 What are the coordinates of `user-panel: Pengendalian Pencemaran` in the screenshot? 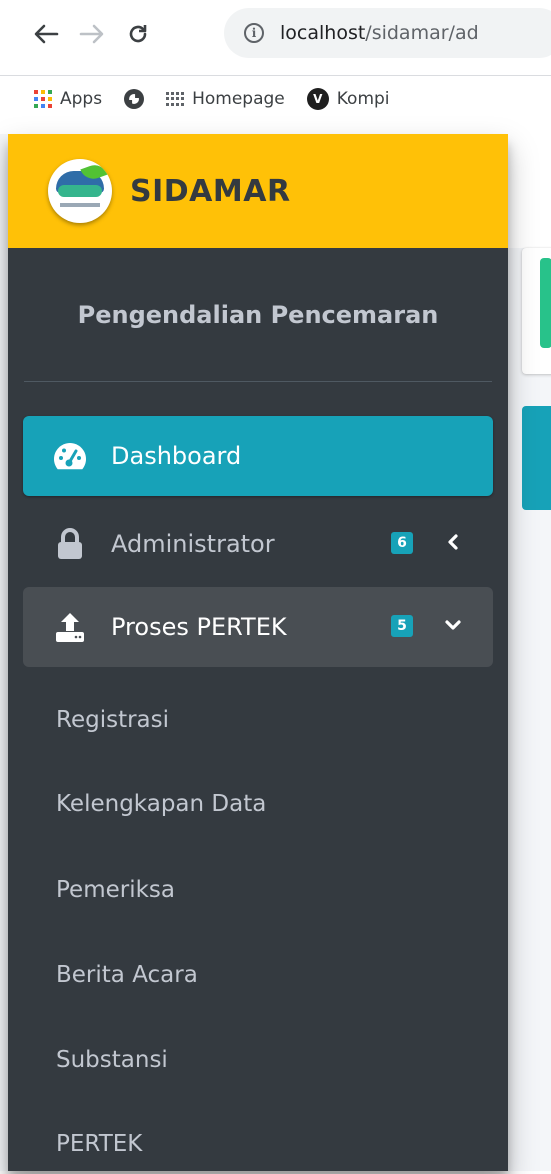 It's located at (258, 315).